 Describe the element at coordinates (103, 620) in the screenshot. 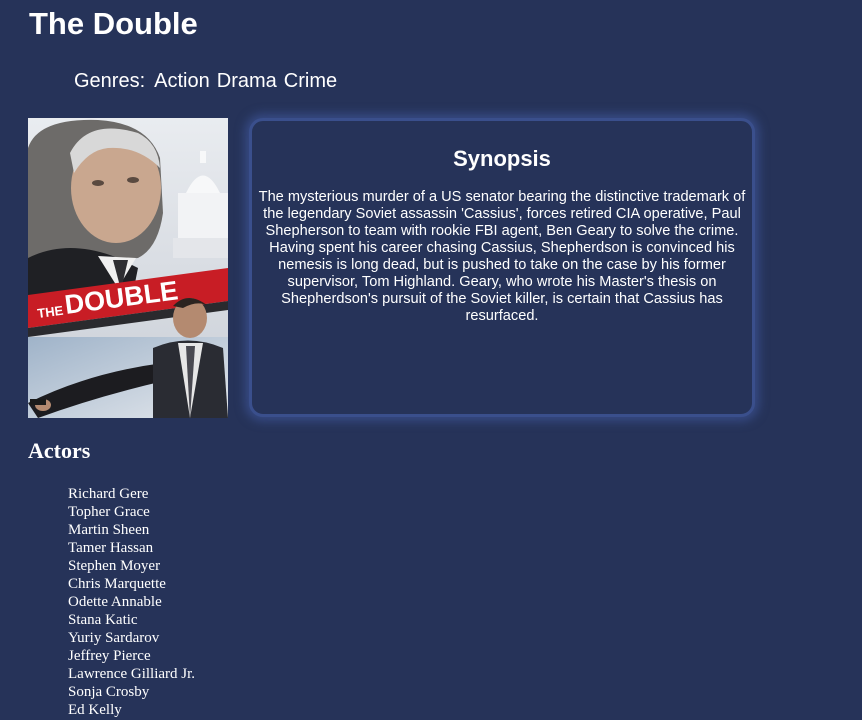

I see `actor-item: Stana Katic` at that location.